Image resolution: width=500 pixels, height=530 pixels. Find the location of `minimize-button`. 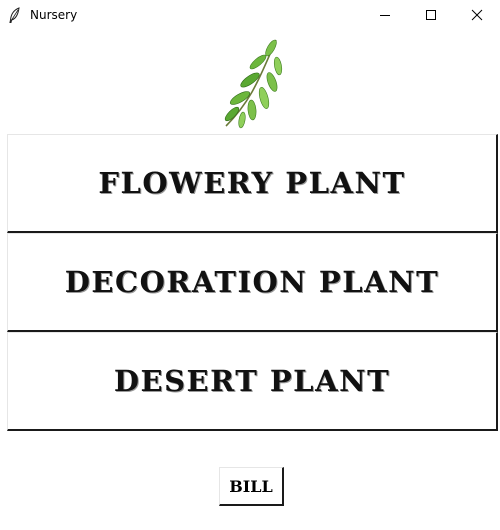

minimize-button is located at coordinates (385, 15).